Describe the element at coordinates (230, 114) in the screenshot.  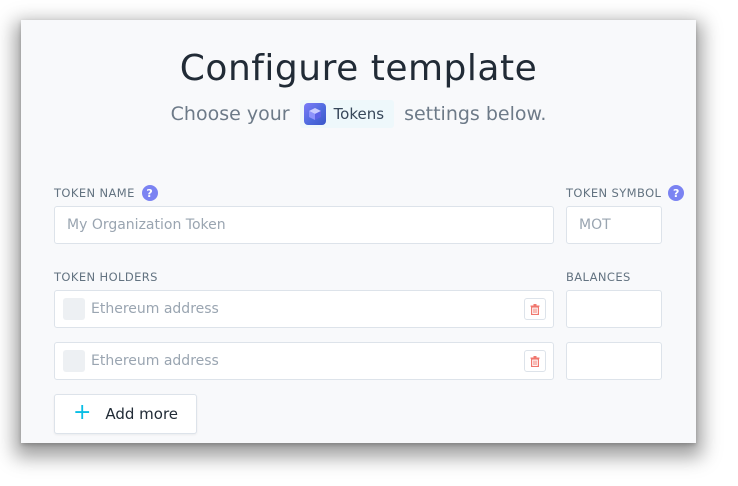
I see `subtitle-prefix: Choose your` at that location.